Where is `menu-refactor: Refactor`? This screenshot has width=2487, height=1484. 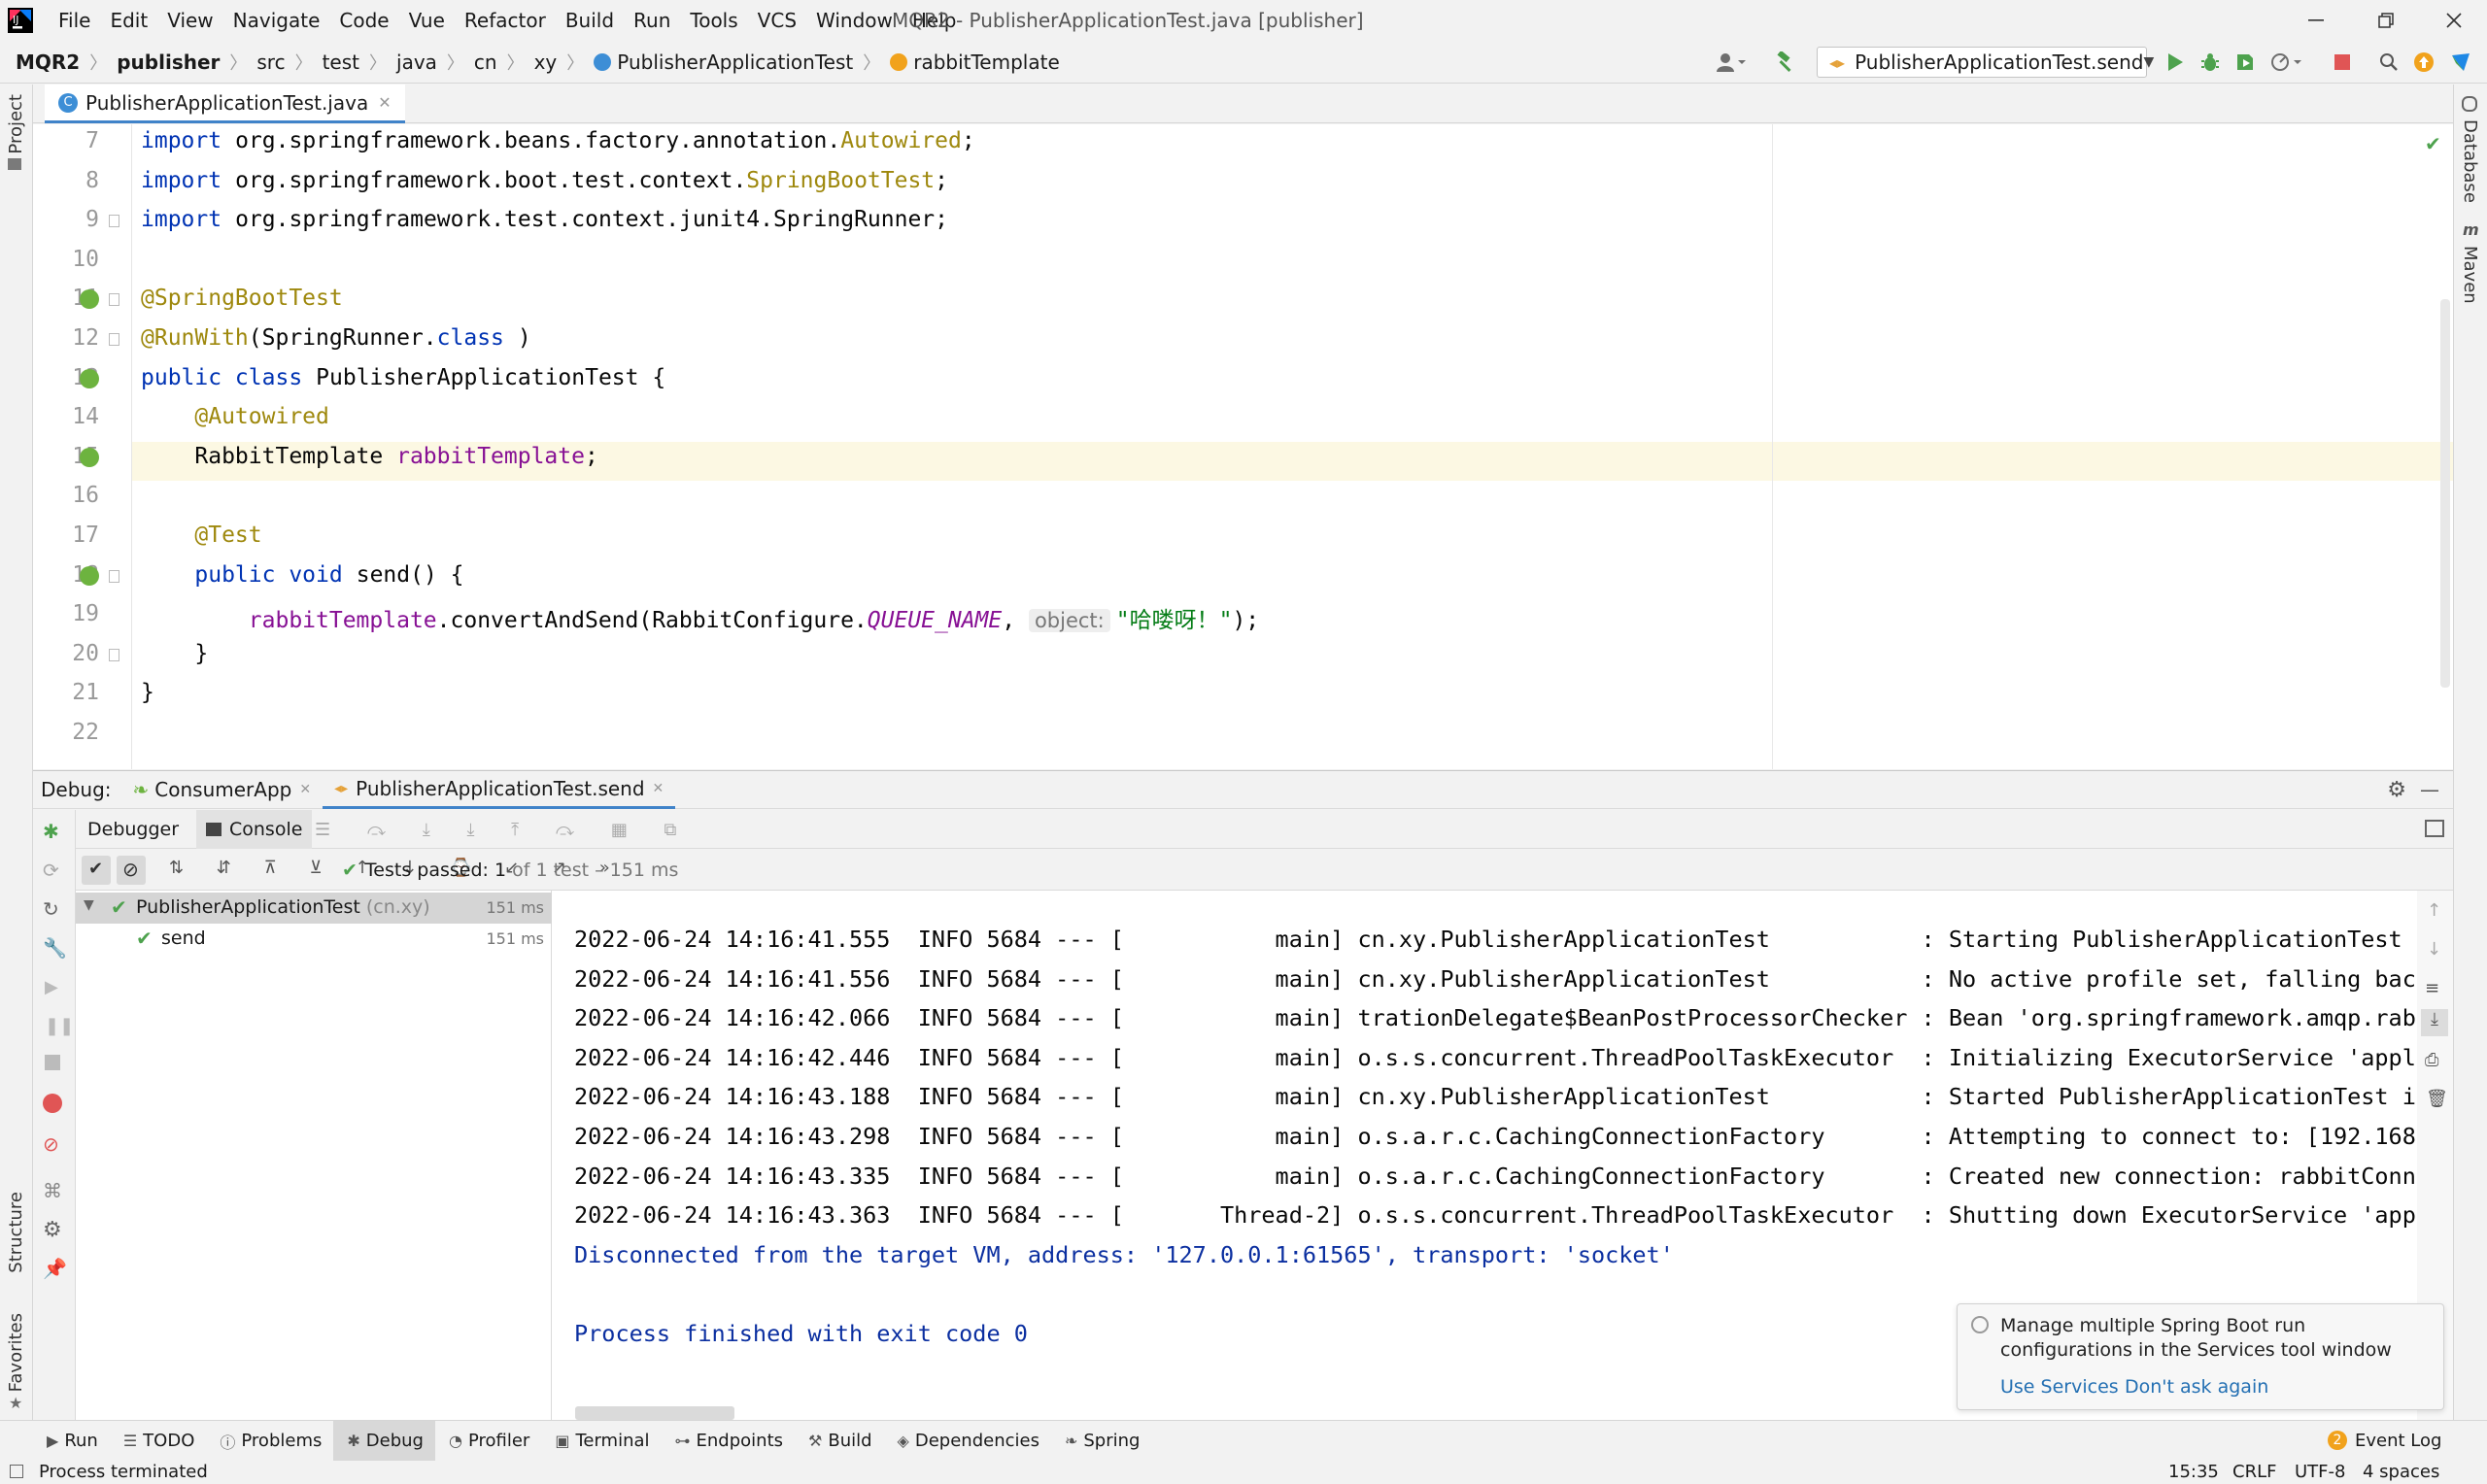
menu-refactor: Refactor is located at coordinates (505, 20).